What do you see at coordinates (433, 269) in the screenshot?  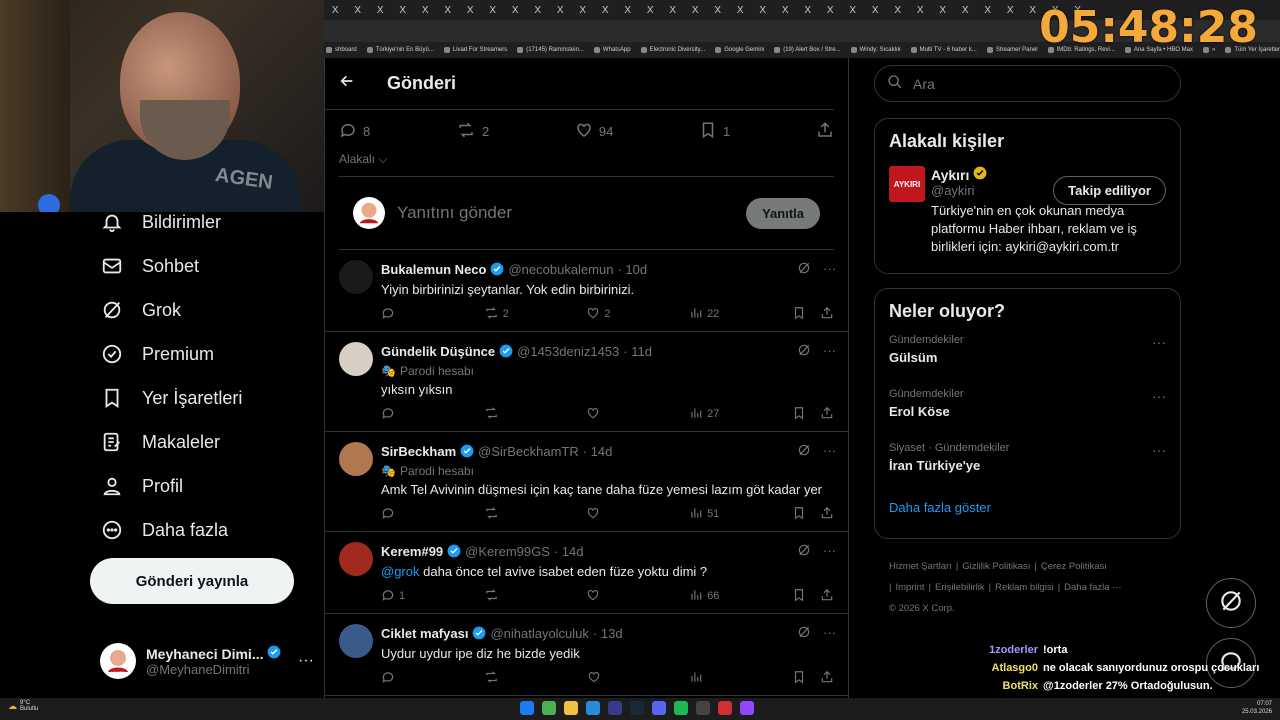 I see `tweet-author-name: Bukalemun Neco` at bounding box center [433, 269].